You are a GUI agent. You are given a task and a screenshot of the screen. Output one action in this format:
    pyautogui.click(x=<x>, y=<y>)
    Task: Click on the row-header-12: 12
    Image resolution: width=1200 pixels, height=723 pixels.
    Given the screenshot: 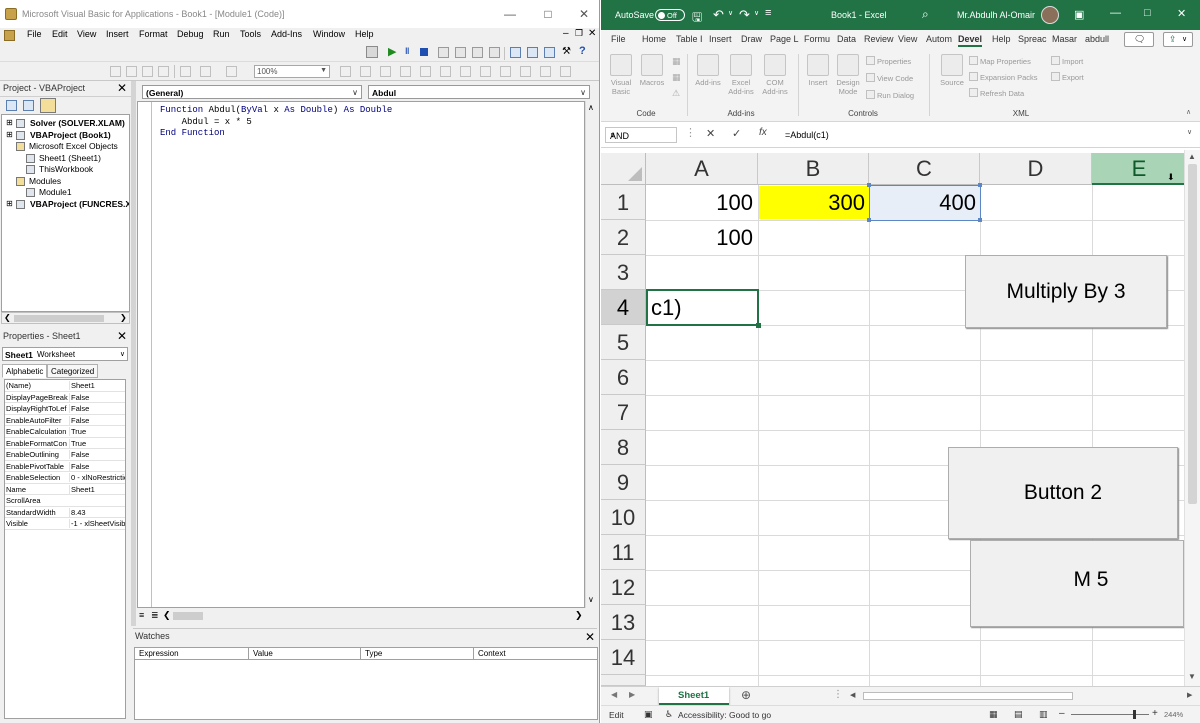 What is the action you would take?
    pyautogui.click(x=623, y=587)
    